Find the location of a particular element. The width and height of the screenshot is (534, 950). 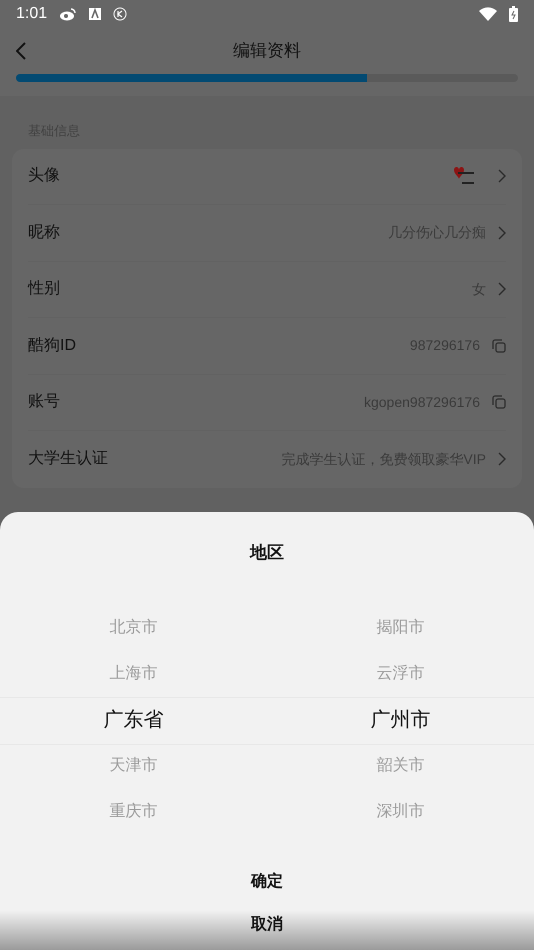

picker-option: 重庆市 is located at coordinates (134, 811).